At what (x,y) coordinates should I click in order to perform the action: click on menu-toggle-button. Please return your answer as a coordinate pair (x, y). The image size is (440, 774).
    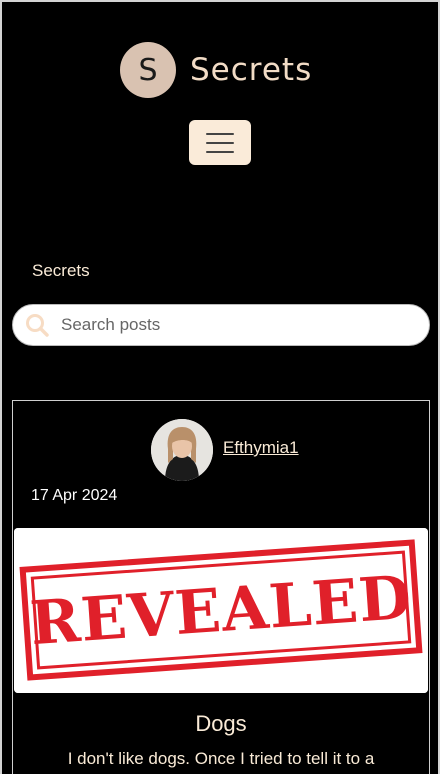
    Looking at the image, I should click on (220, 142).